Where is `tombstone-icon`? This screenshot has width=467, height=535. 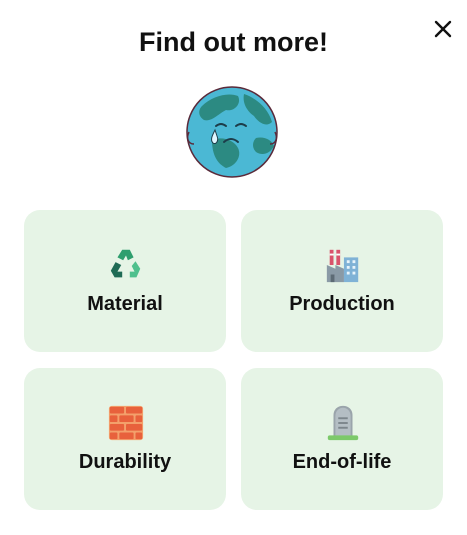
tombstone-icon is located at coordinates (343, 423).